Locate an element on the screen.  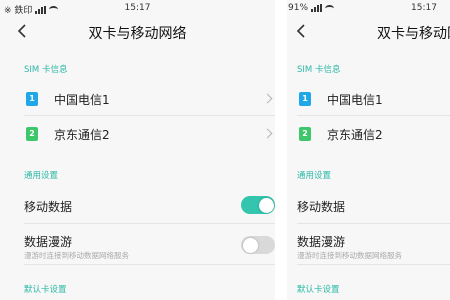
roaming-toggle is located at coordinates (258, 245).